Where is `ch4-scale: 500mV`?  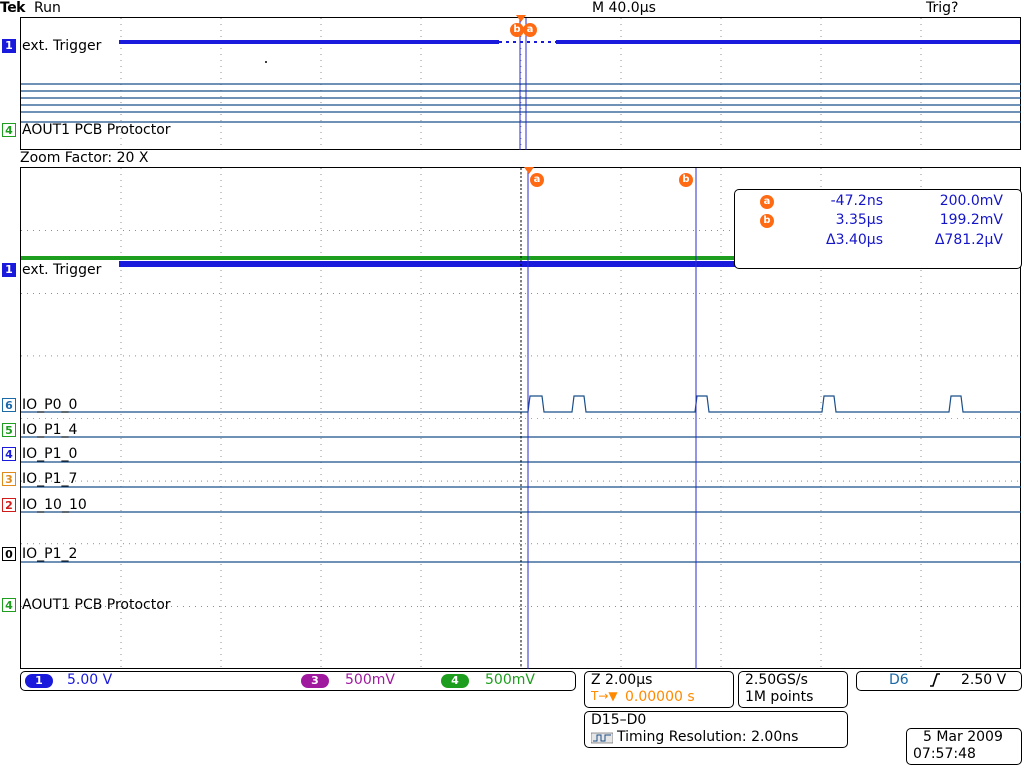
ch4-scale: 500mV is located at coordinates (510, 680).